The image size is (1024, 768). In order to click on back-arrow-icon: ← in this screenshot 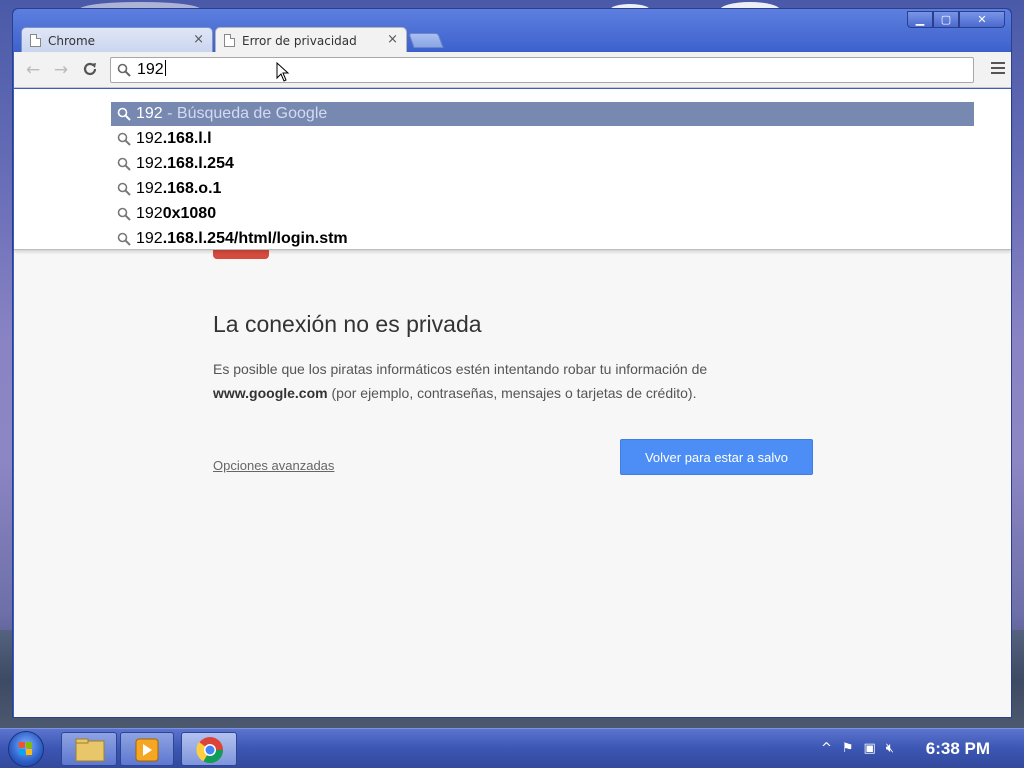, I will do `click(33, 70)`.